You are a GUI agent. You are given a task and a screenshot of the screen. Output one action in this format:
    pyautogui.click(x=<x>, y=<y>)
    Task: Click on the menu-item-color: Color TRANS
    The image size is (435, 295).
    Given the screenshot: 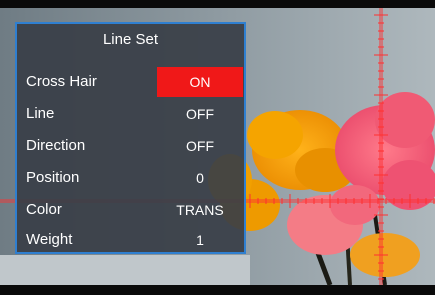 What is the action you would take?
    pyautogui.click(x=130, y=210)
    